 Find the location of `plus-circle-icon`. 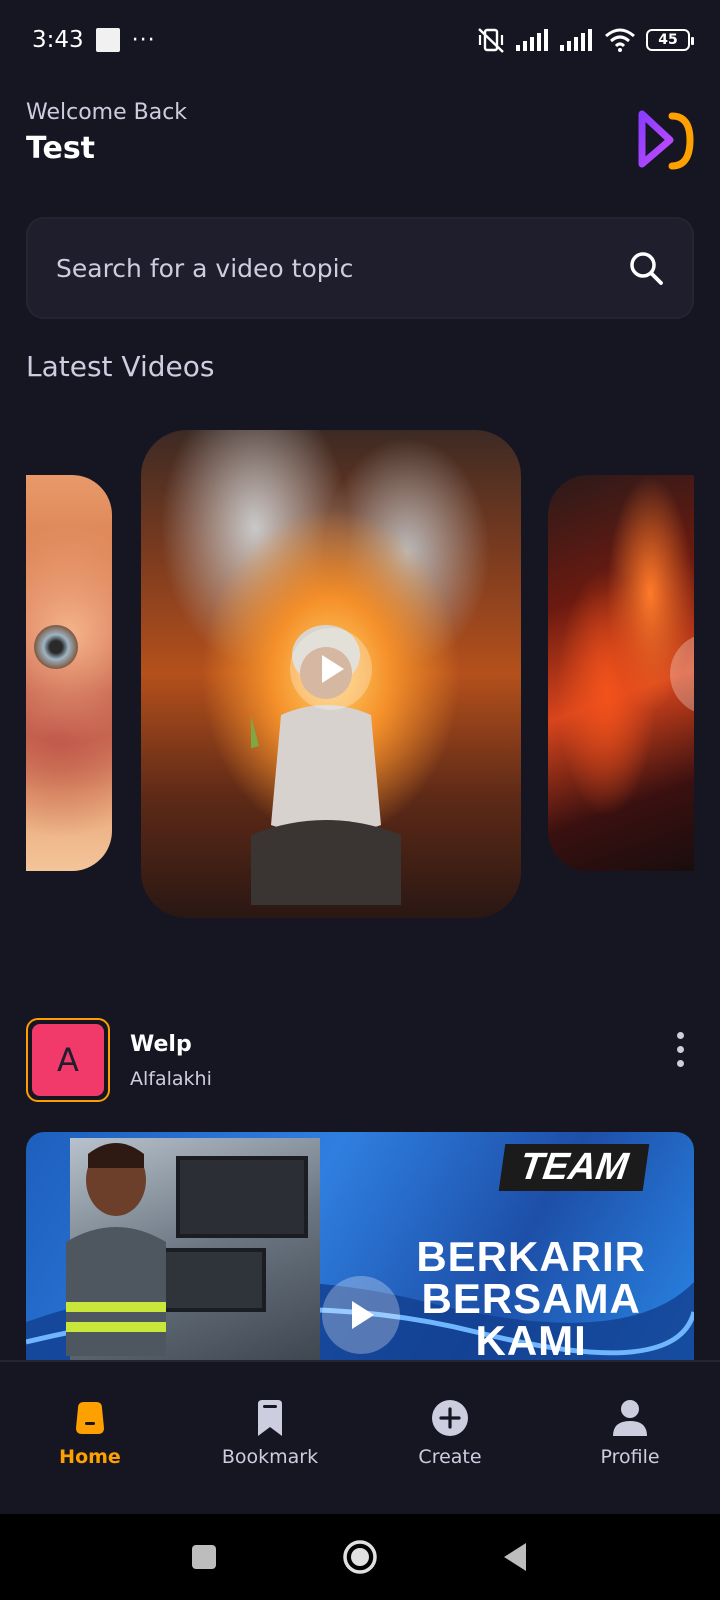

plus-circle-icon is located at coordinates (450, 1418).